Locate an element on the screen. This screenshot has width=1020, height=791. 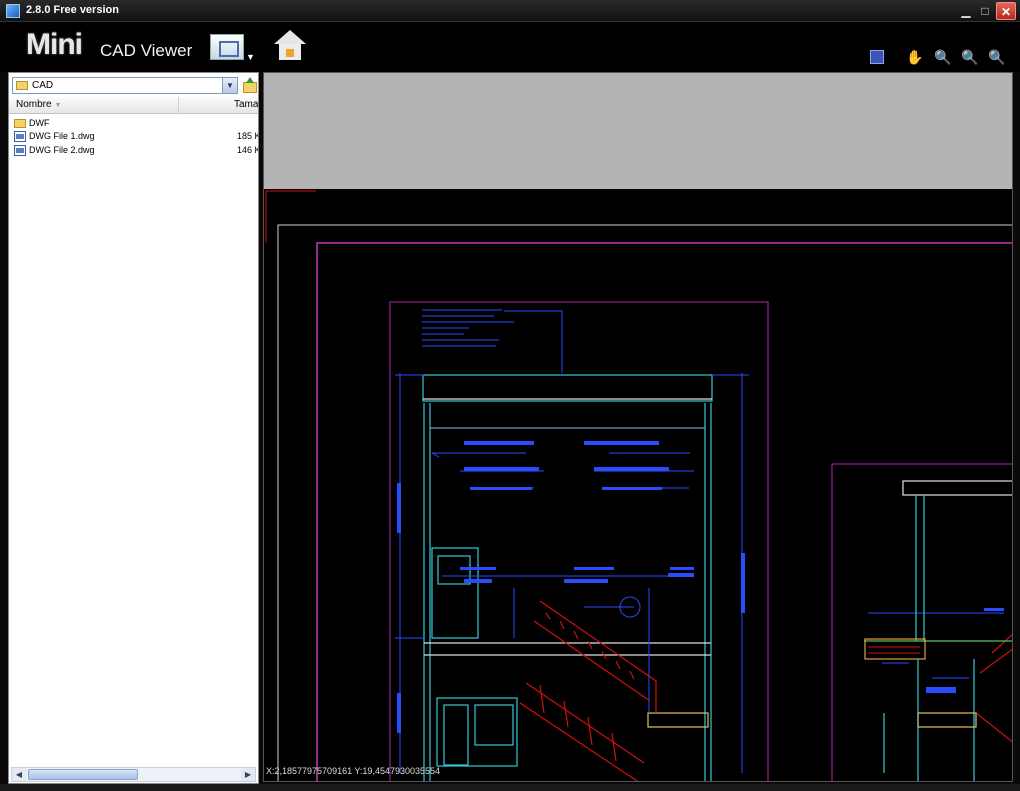
logo-cad-viewer: CAD Viewer is located at coordinates (146, 50).